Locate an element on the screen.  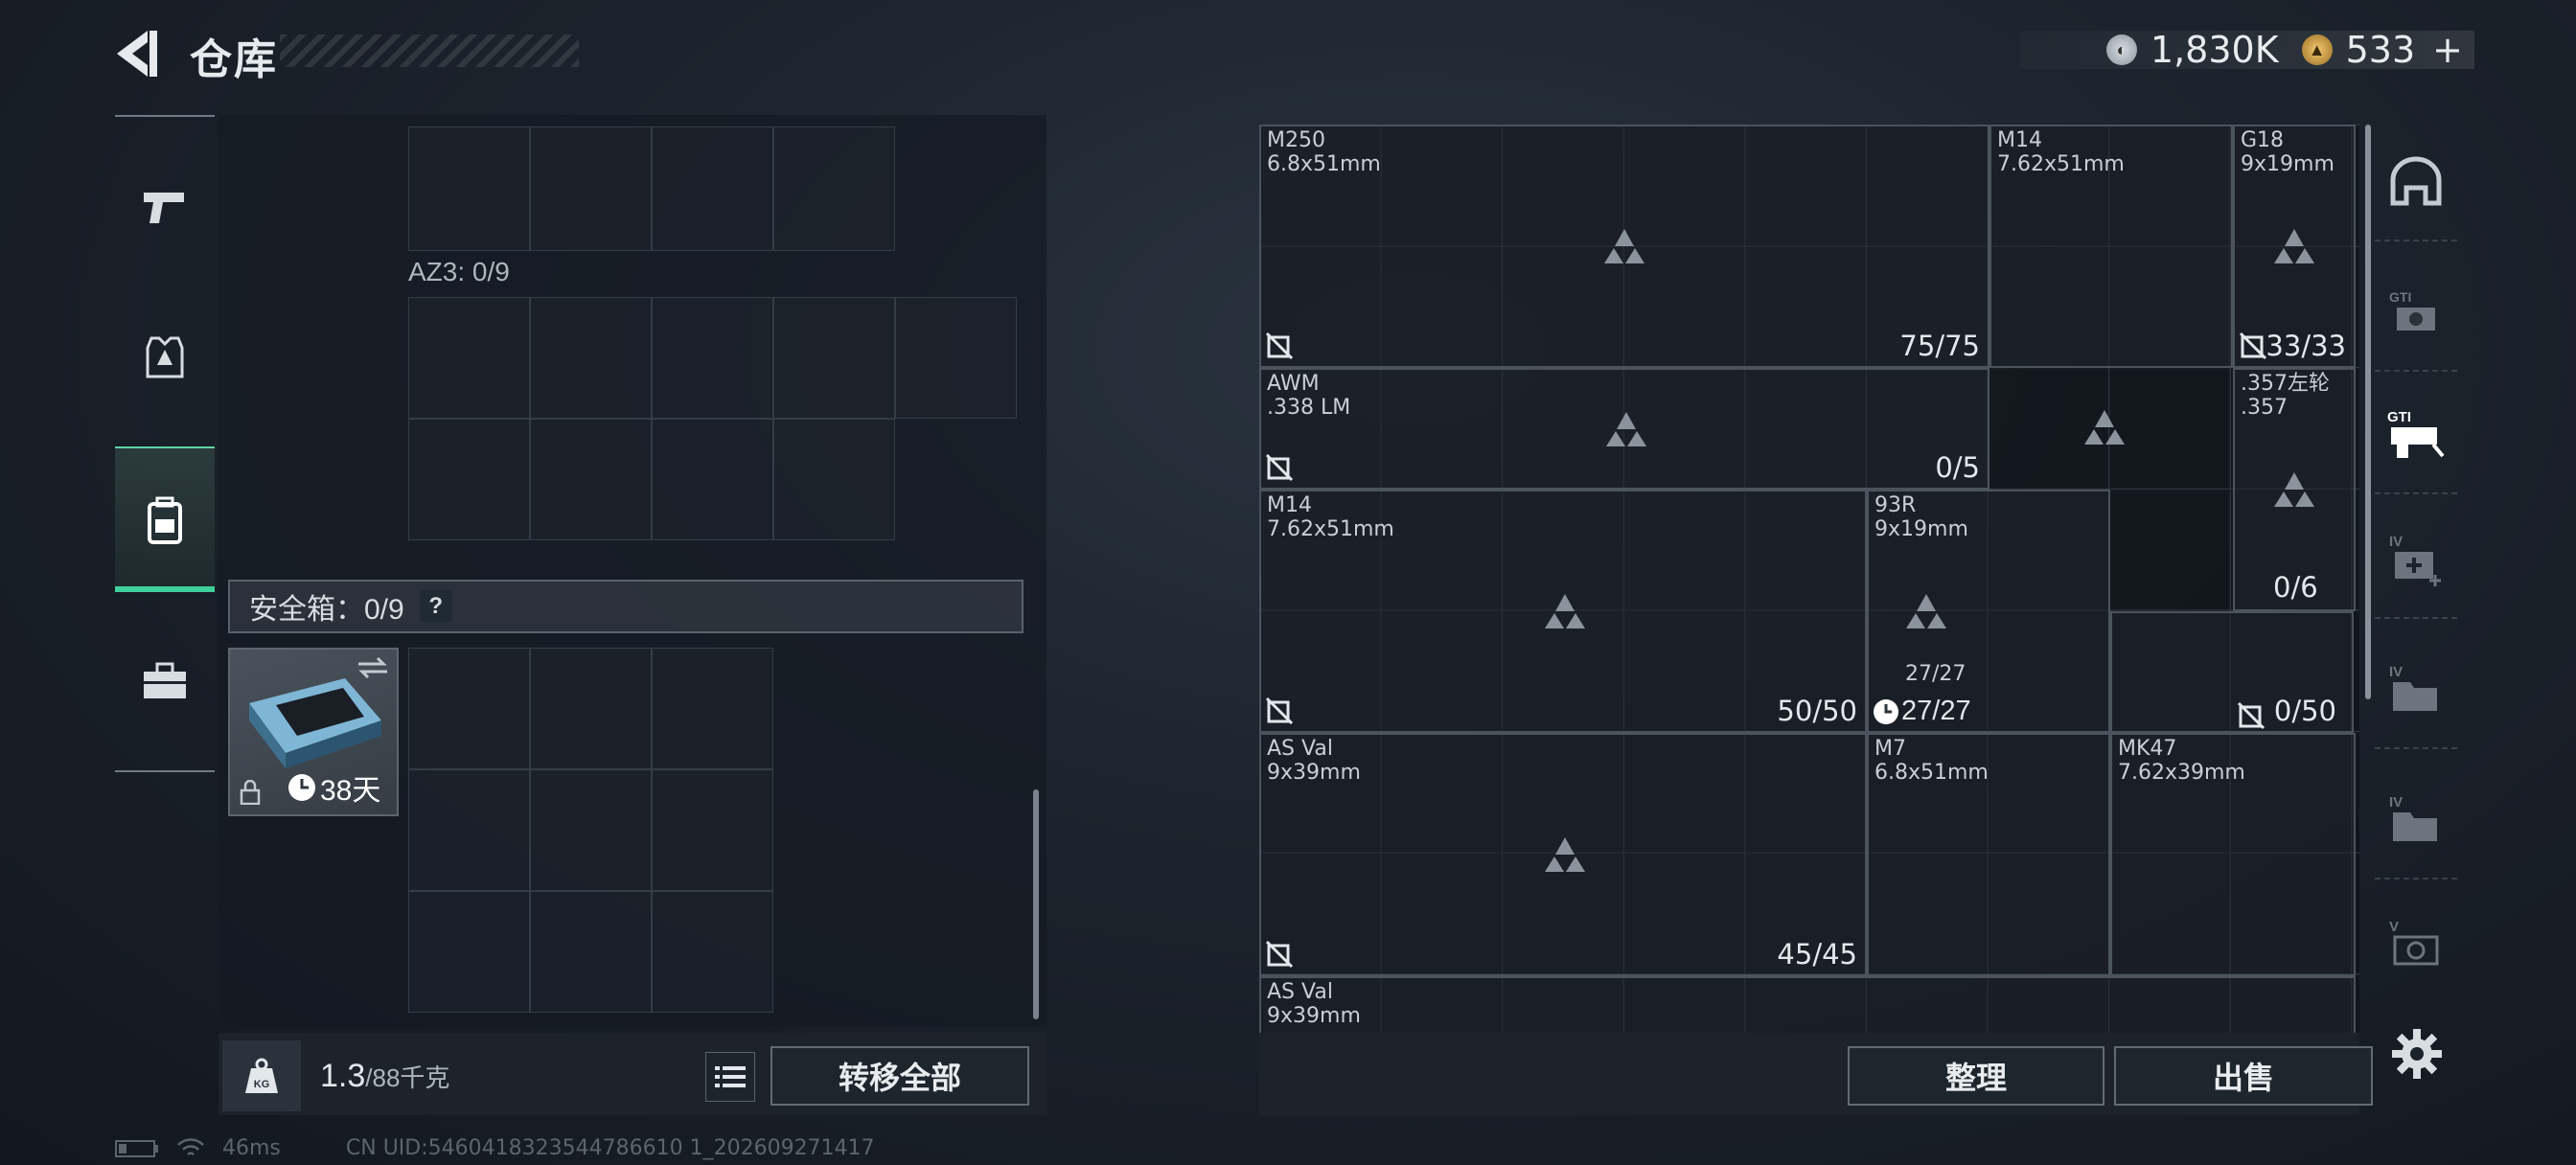
item-label: .357左轮 .357 is located at coordinates (2285, 396).